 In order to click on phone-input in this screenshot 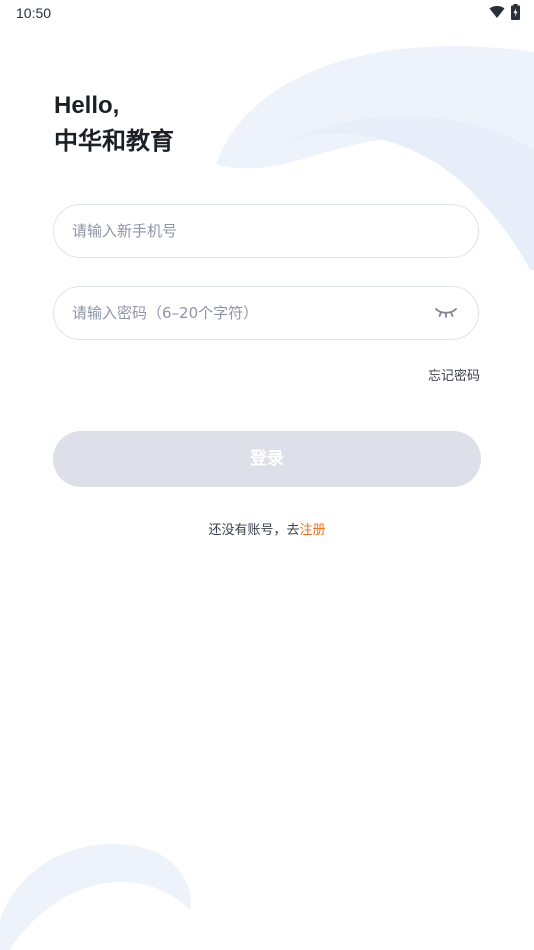, I will do `click(242, 231)`.